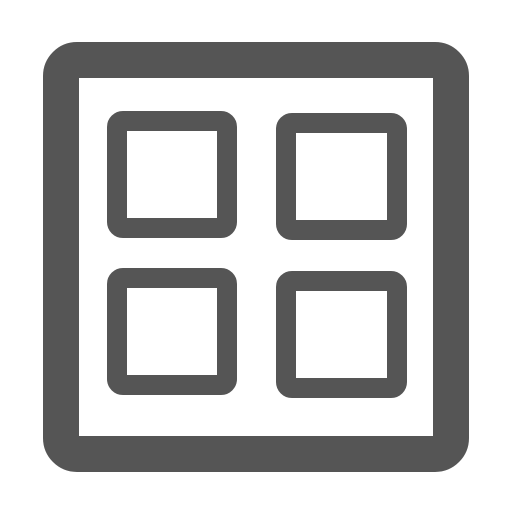  Describe the element at coordinates (341, 334) in the screenshot. I see `tile-bottom-right` at that location.